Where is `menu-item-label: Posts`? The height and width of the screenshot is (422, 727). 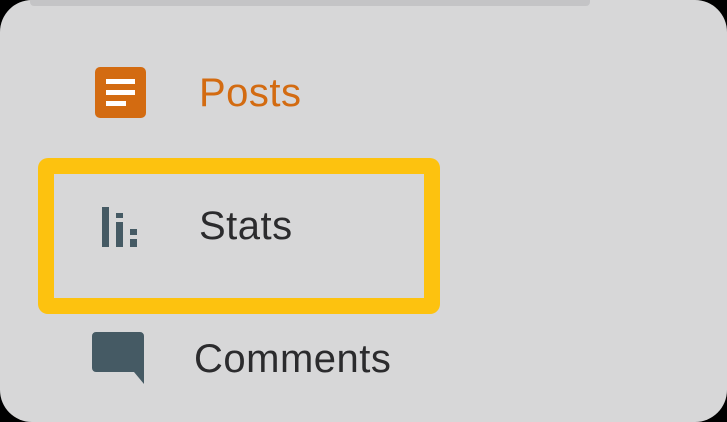
menu-item-label: Posts is located at coordinates (250, 93).